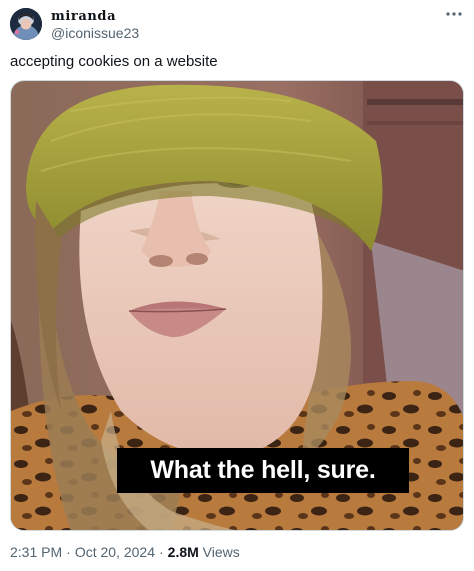  What do you see at coordinates (36, 552) in the screenshot?
I see `tweet-time: 2:31 PM` at bounding box center [36, 552].